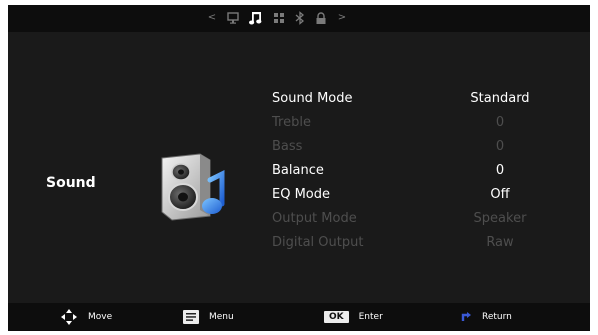 The image size is (598, 335). What do you see at coordinates (422, 195) in the screenshot?
I see `menu-item-eq-mode: EQ Mode Off` at bounding box center [422, 195].